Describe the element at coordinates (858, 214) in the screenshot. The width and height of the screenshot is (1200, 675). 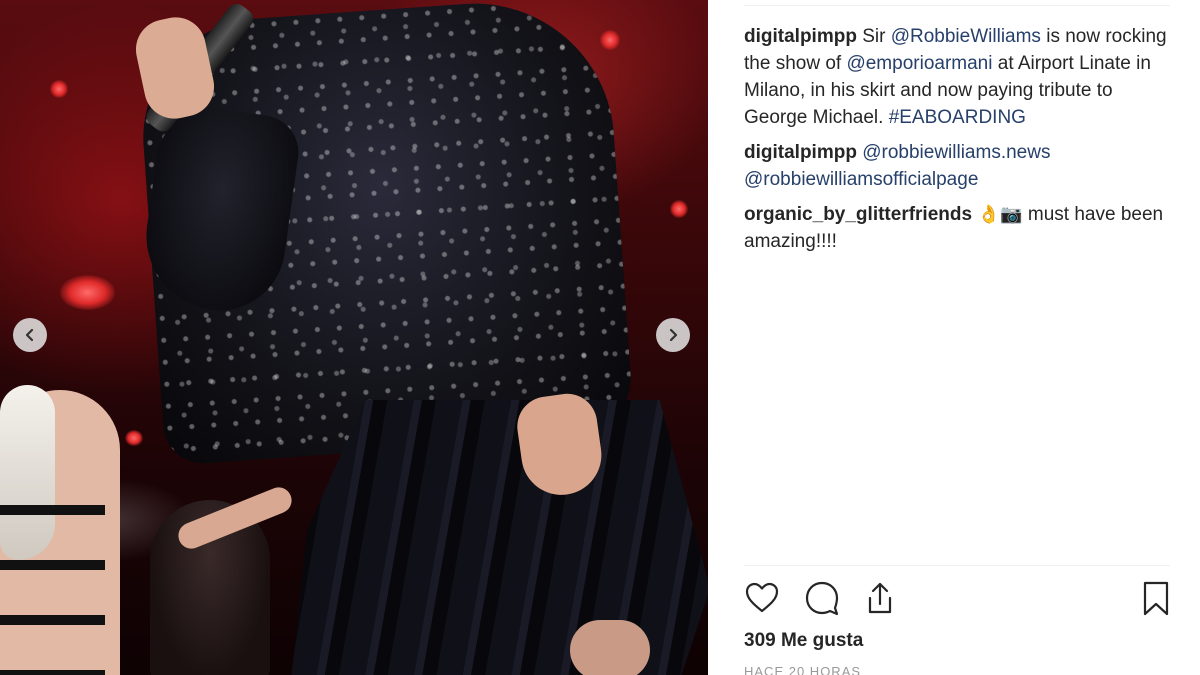
I see `comment-username: organic_by_glitterfriends` at that location.